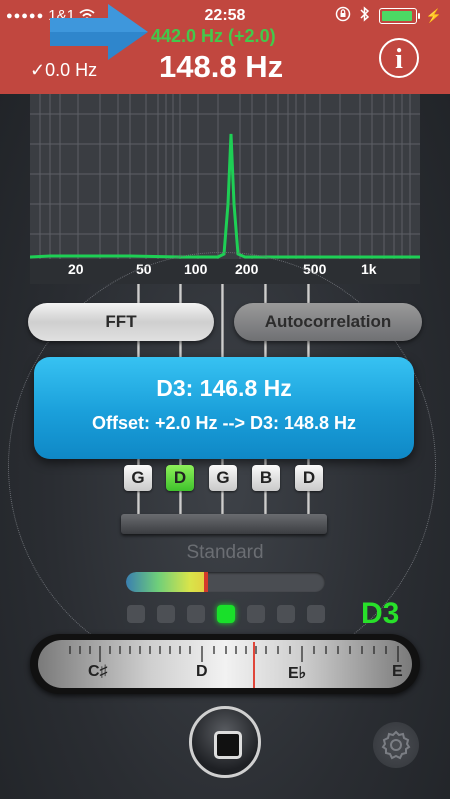 This screenshot has width=450, height=799. Describe the element at coordinates (63, 70) in the screenshot. I see `calibration-offset: ✓0.0 Hz` at that location.